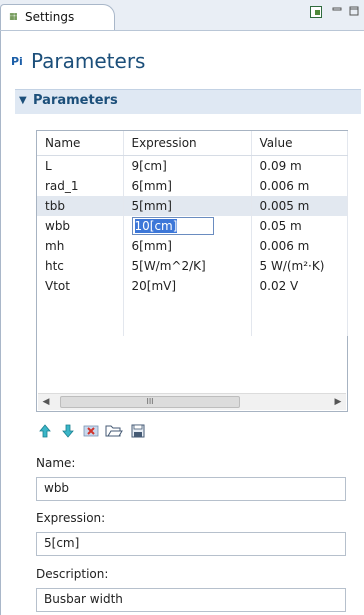  What do you see at coordinates (91, 432) in the screenshot?
I see `delete-icon` at bounding box center [91, 432].